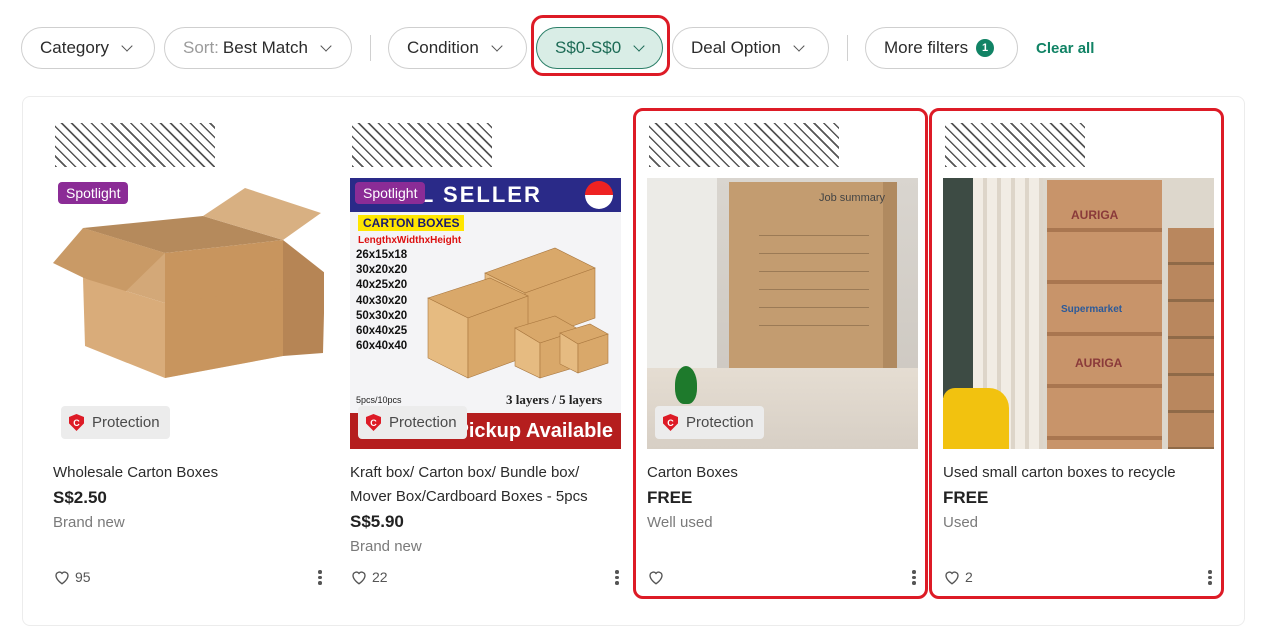 This screenshot has width=1277, height=626. What do you see at coordinates (377, 521) in the screenshot?
I see `listing-price: S$5.90` at bounding box center [377, 521].